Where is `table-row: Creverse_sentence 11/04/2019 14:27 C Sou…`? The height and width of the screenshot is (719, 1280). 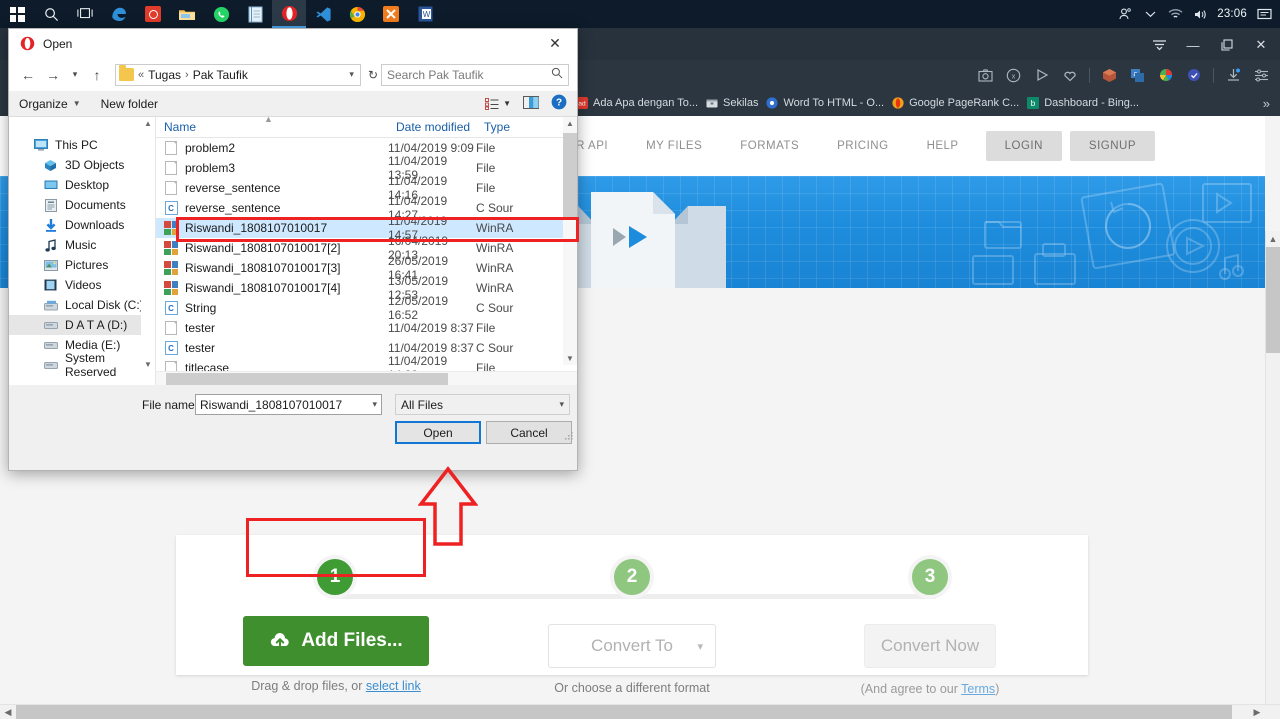 table-row: Creverse_sentence 11/04/2019 14:27 C Sou… is located at coordinates (366, 208).